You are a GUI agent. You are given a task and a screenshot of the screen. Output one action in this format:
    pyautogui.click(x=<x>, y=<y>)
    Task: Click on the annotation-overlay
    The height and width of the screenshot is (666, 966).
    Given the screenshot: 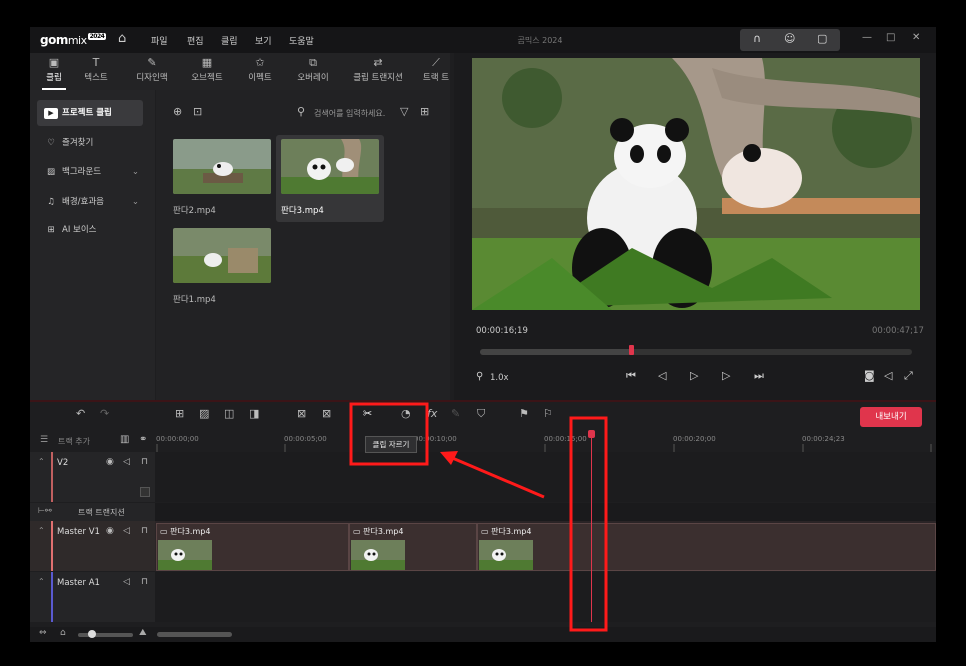 What is the action you would take?
    pyautogui.click(x=478, y=517)
    